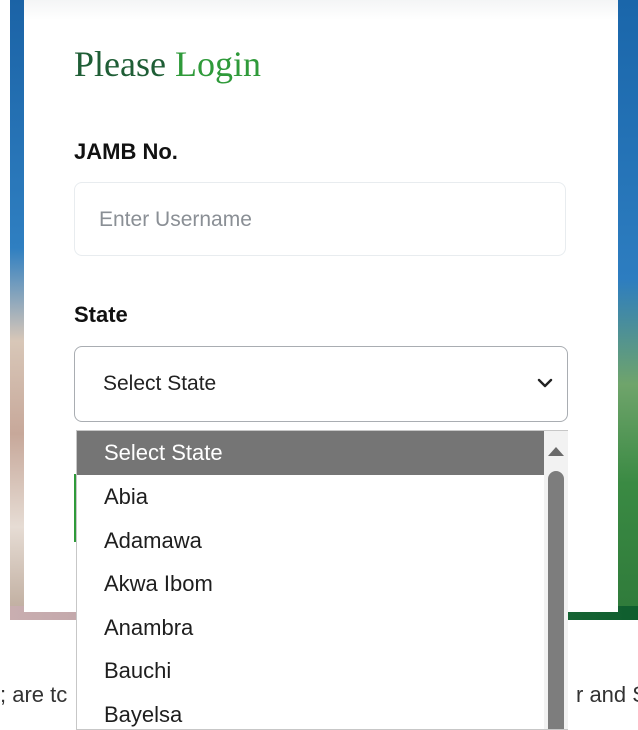  I want to click on state-option-anambra: Anambra, so click(311, 628).